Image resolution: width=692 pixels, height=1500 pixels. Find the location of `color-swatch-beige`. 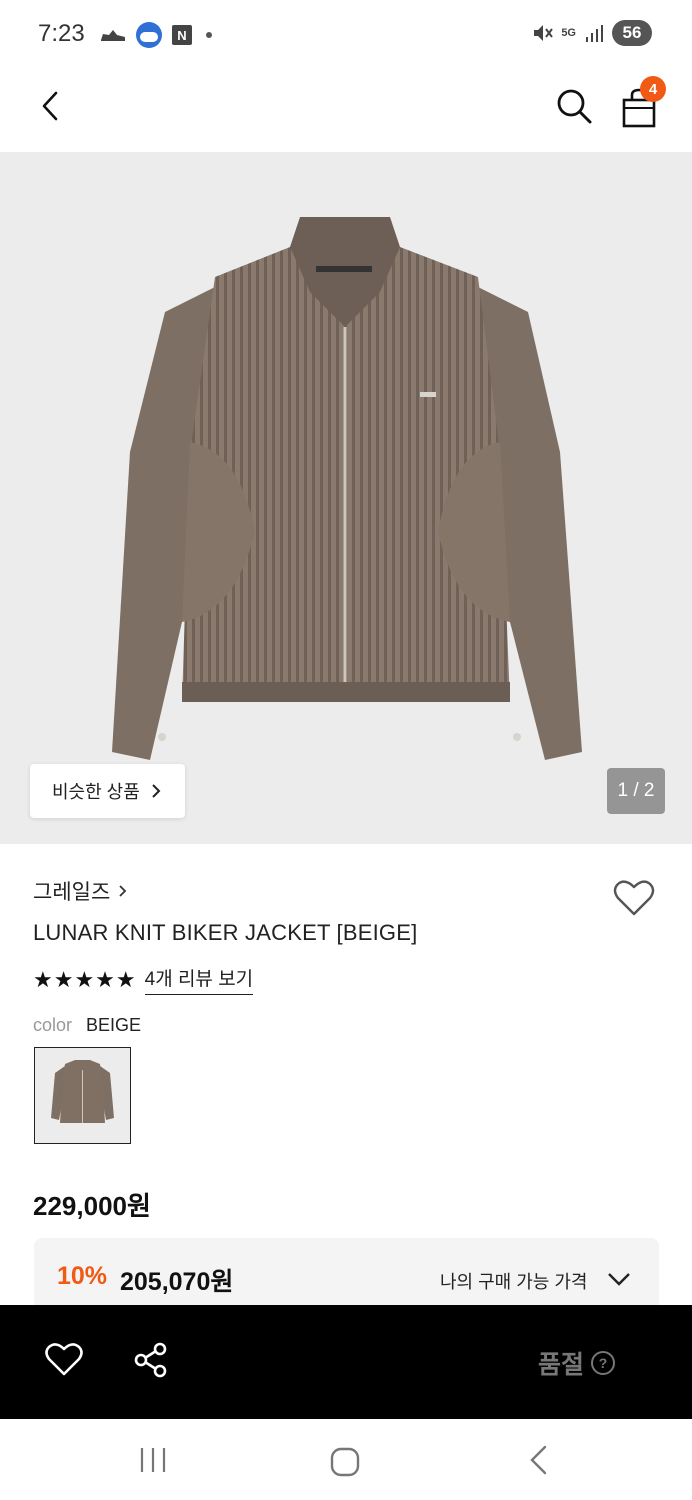

color-swatch-beige is located at coordinates (82, 1095).